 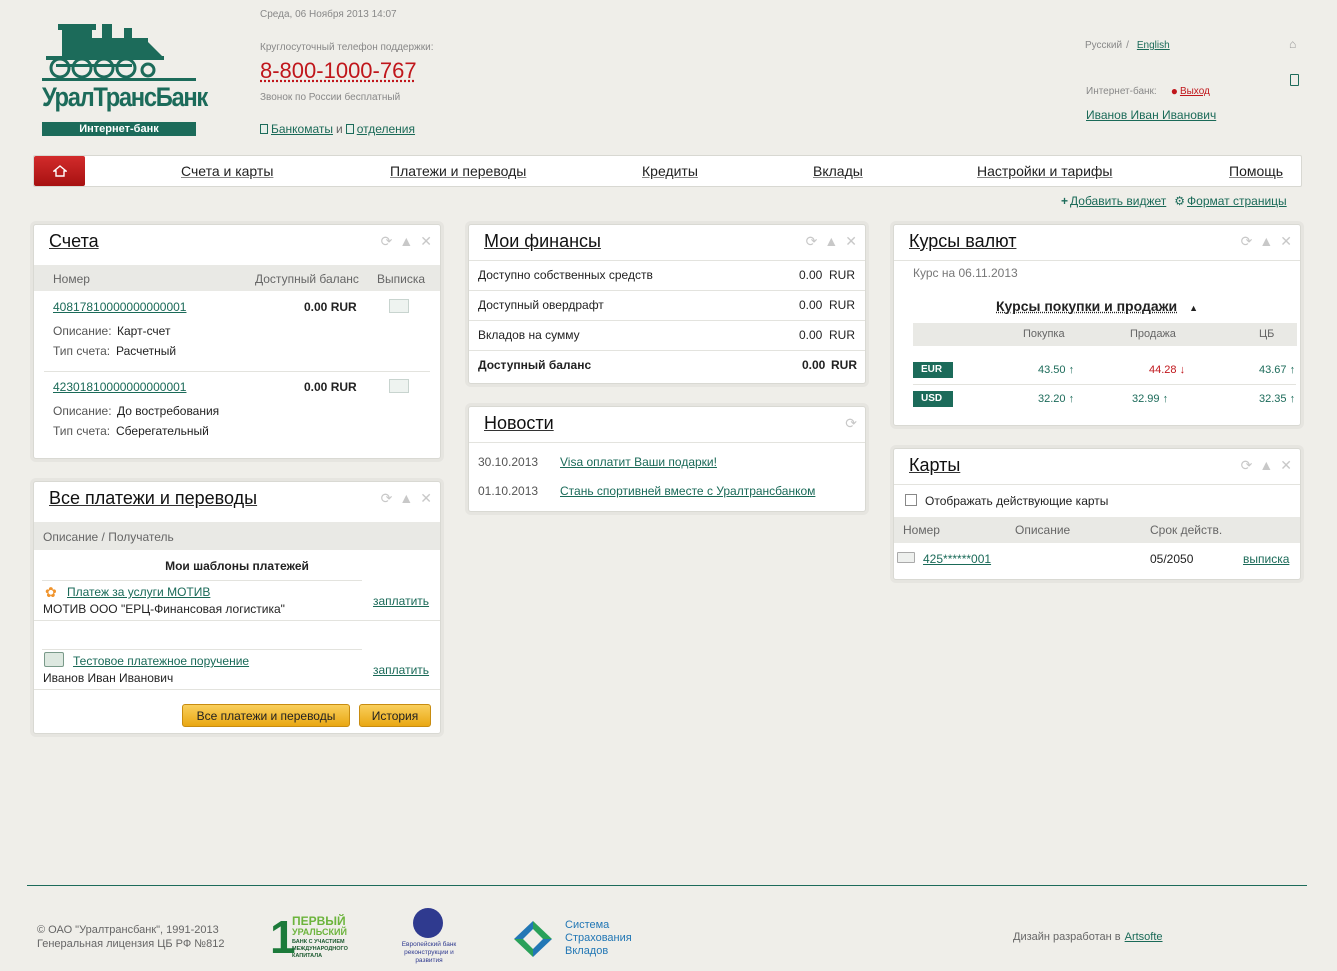 What do you see at coordinates (1167, 370) in the screenshot?
I see `rate-sell: 44.28 ↓` at bounding box center [1167, 370].